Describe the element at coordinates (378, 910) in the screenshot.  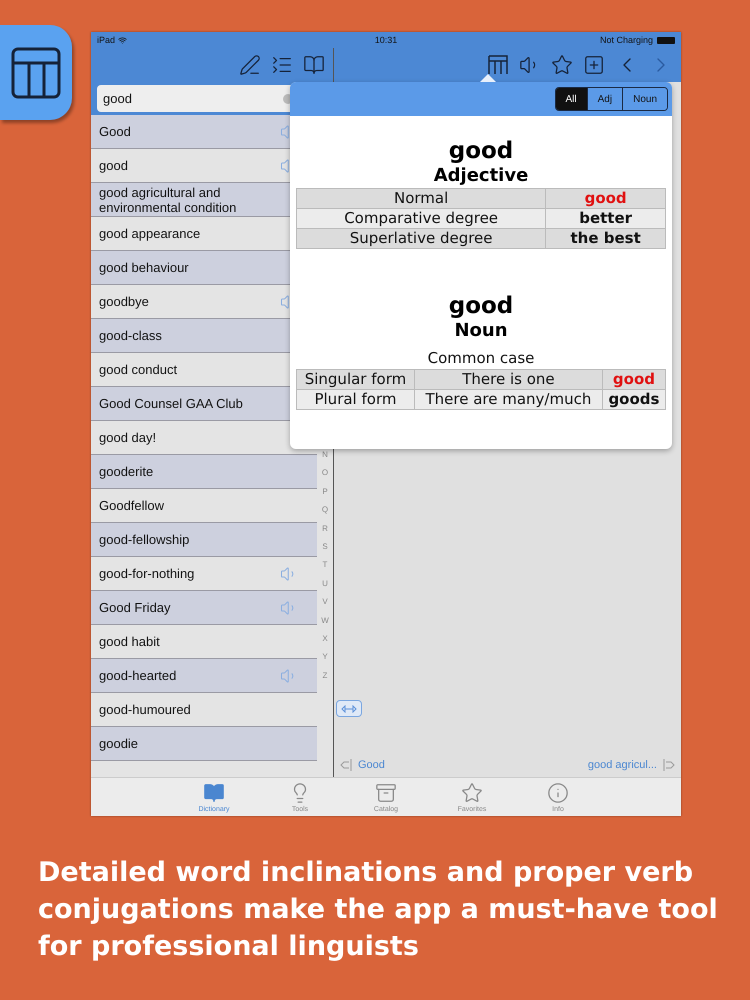
I see `caption: Detailed word inclinations and proper verb conjugations make the app a must-have tool for professional linguists` at that location.